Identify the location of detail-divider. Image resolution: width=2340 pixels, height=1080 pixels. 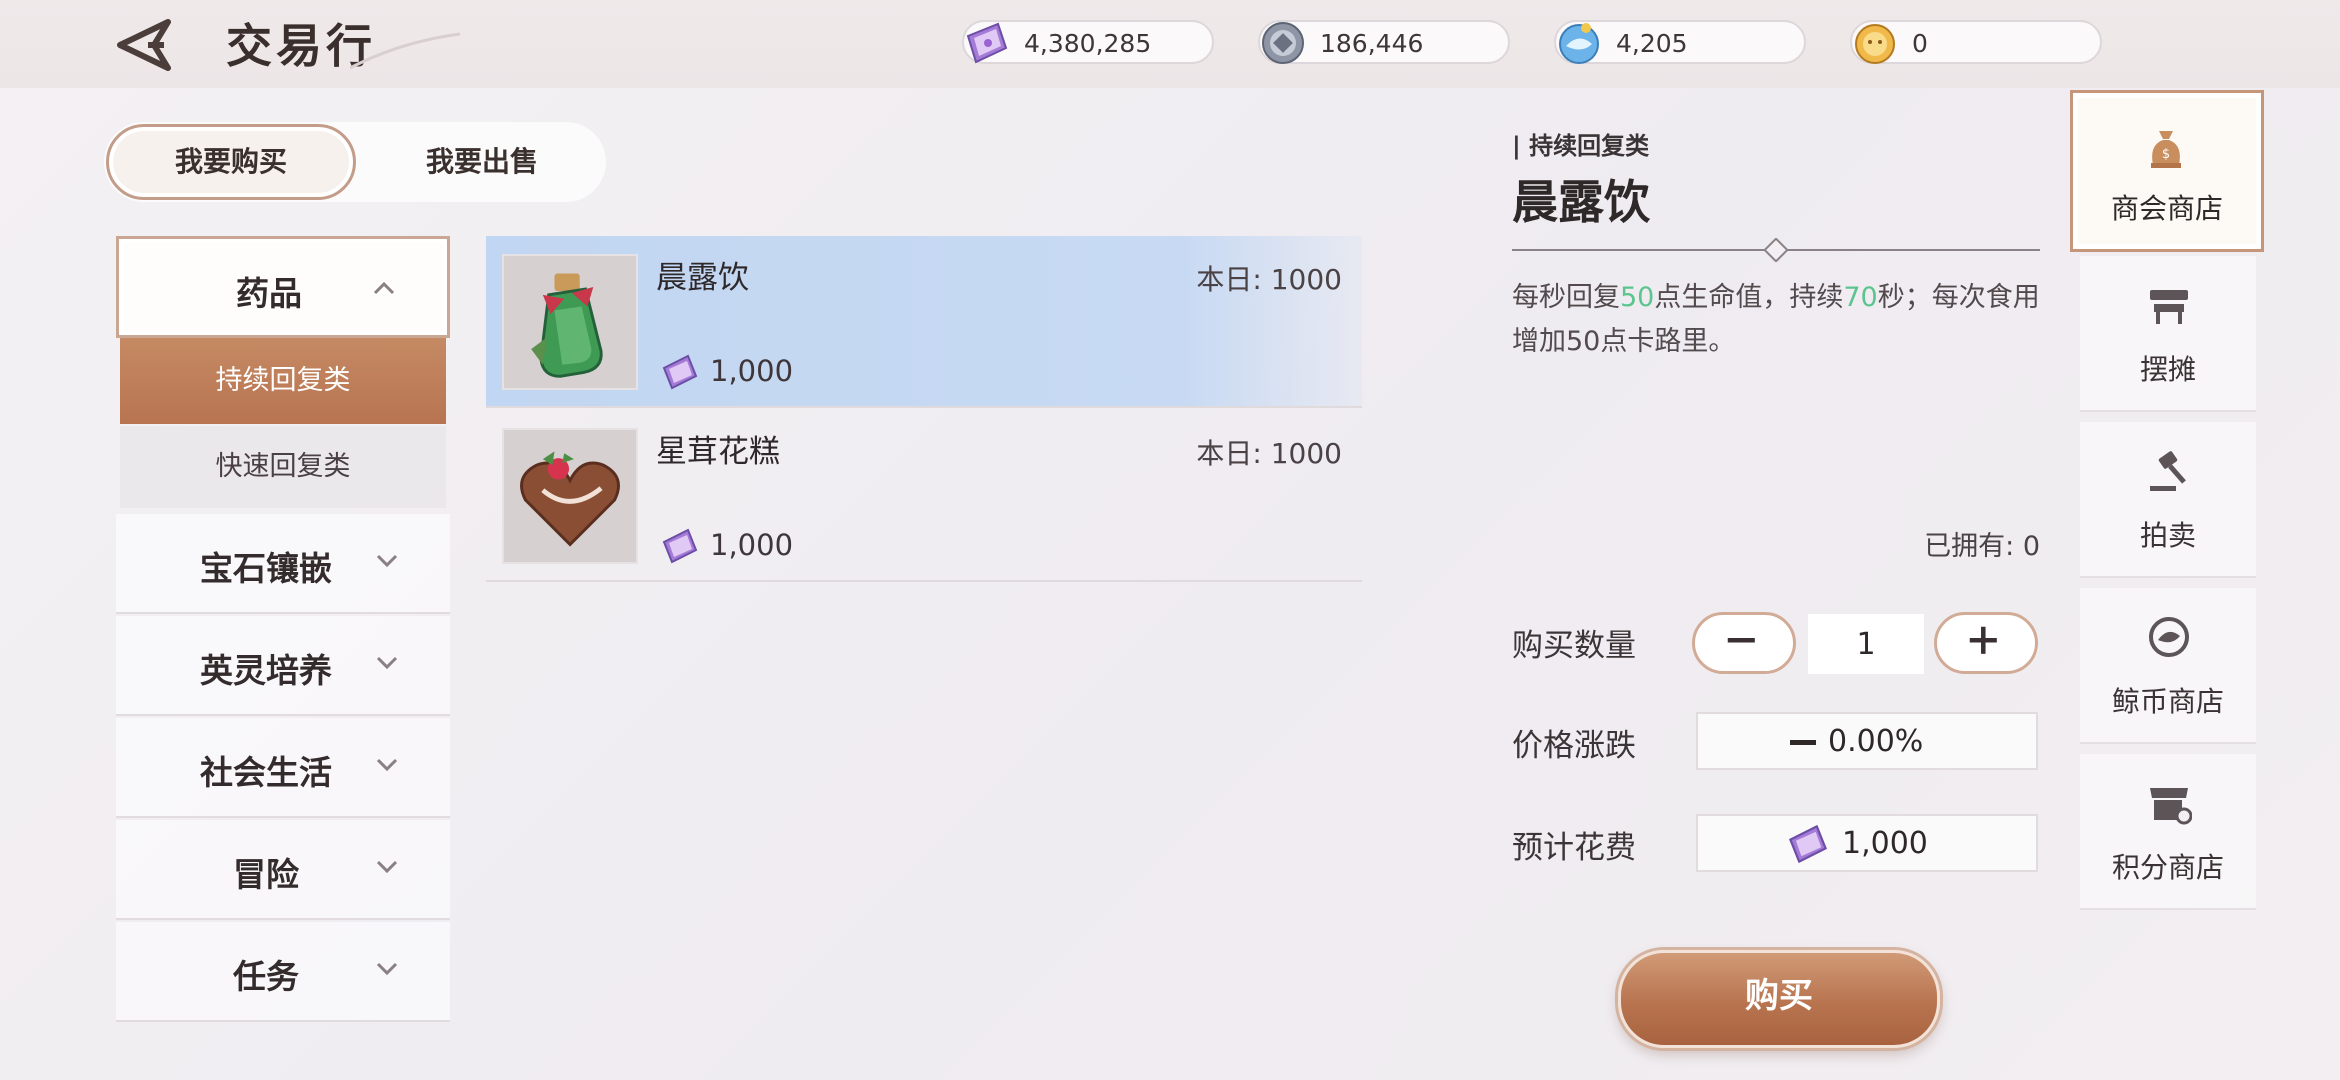
(1776, 250).